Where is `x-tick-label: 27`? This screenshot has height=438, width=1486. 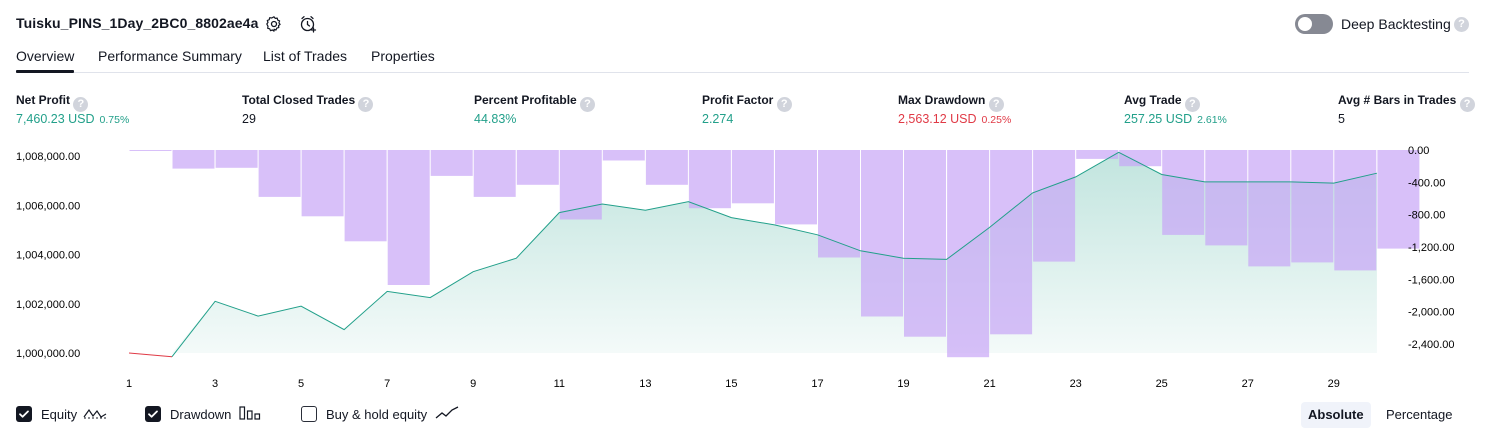 x-tick-label: 27 is located at coordinates (1248, 384).